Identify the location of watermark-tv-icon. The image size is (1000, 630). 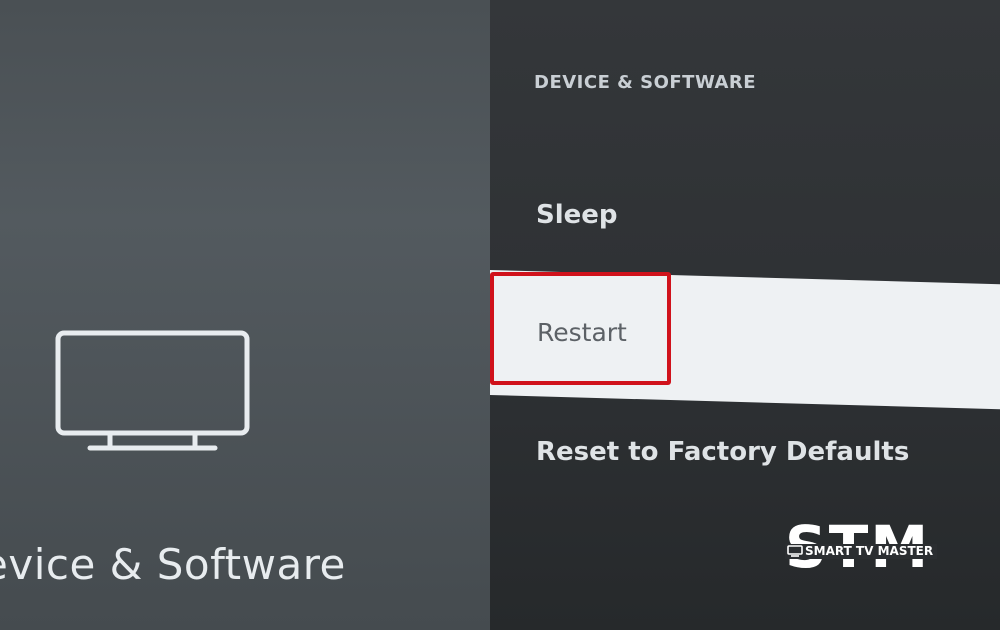
(795, 551).